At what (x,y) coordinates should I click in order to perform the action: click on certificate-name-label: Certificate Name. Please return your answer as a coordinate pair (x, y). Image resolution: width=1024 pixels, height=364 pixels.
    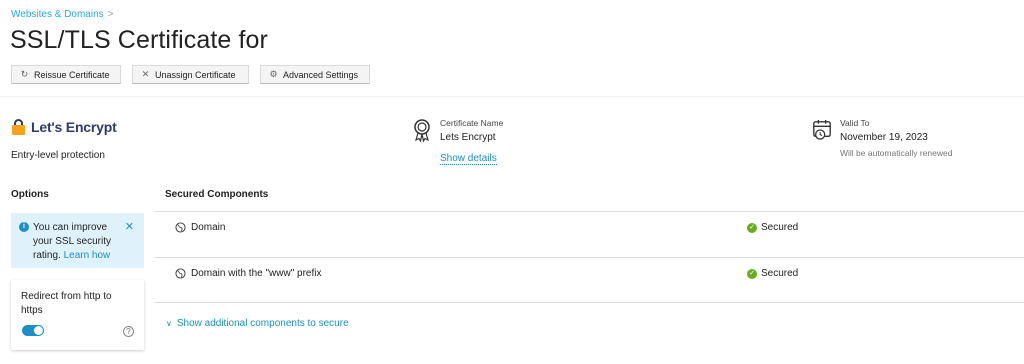
    Looking at the image, I should click on (472, 123).